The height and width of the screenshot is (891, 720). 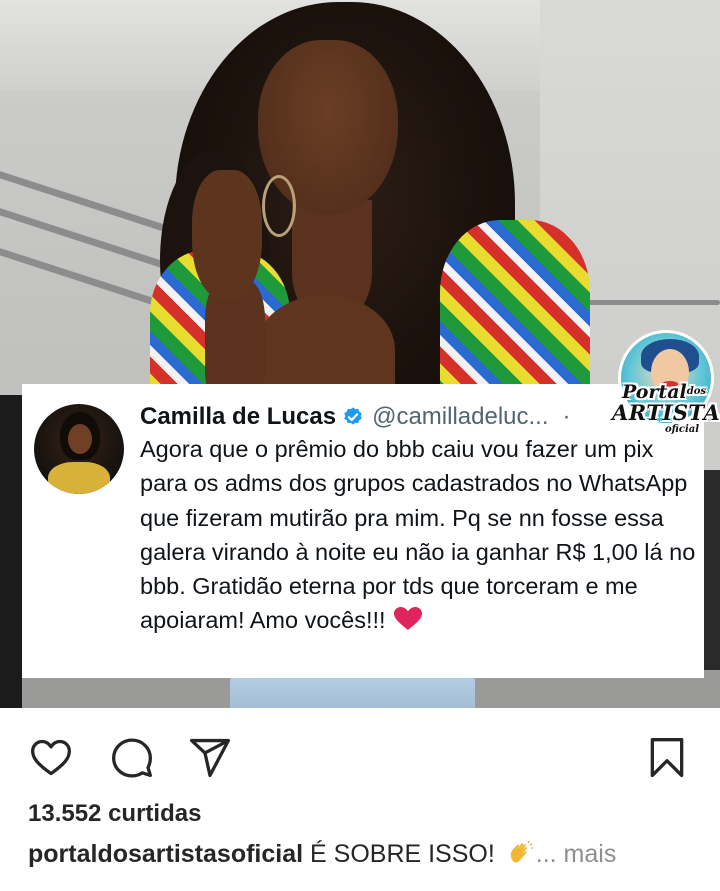 What do you see at coordinates (576, 854) in the screenshot?
I see `caption-more-link: ... mais` at bounding box center [576, 854].